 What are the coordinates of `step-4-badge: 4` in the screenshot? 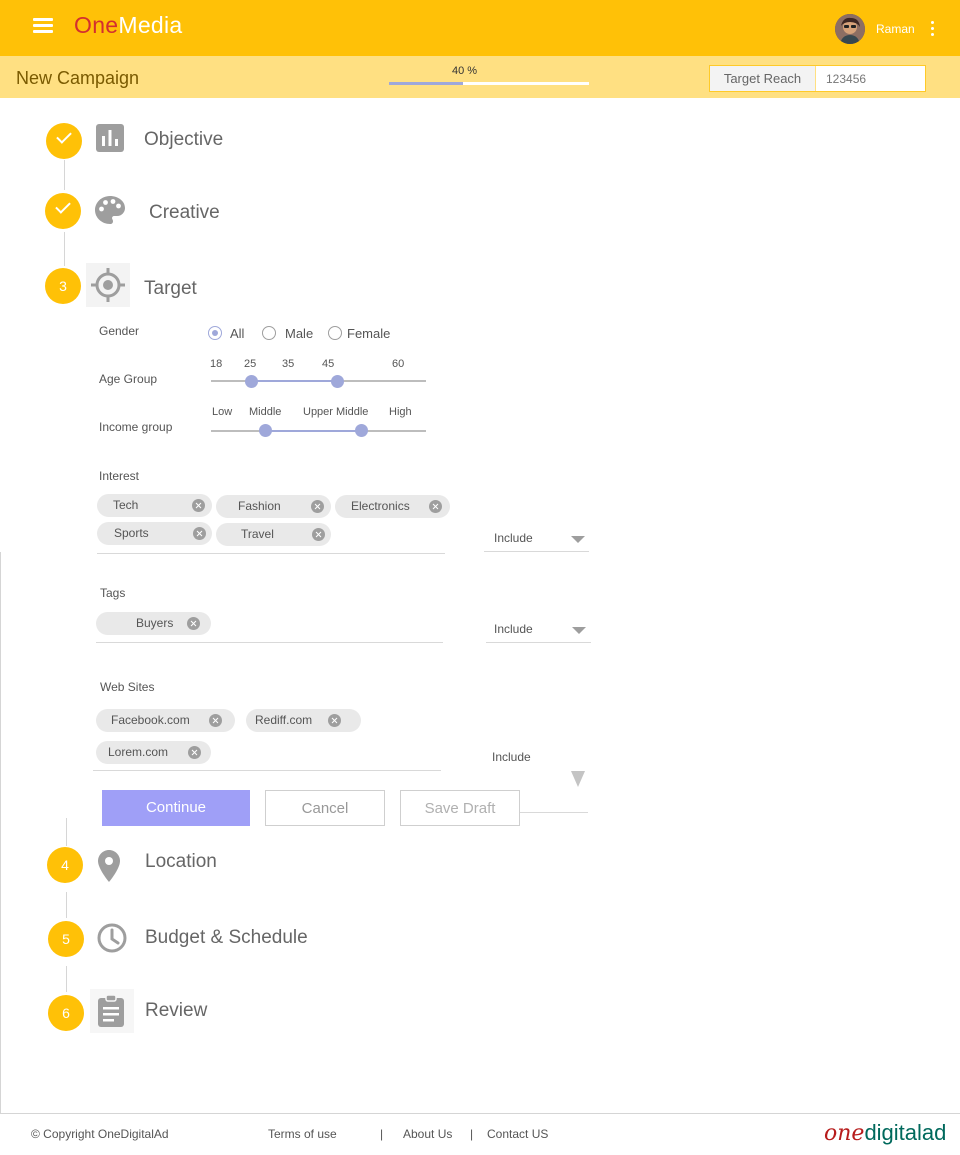 It's located at (65, 865).